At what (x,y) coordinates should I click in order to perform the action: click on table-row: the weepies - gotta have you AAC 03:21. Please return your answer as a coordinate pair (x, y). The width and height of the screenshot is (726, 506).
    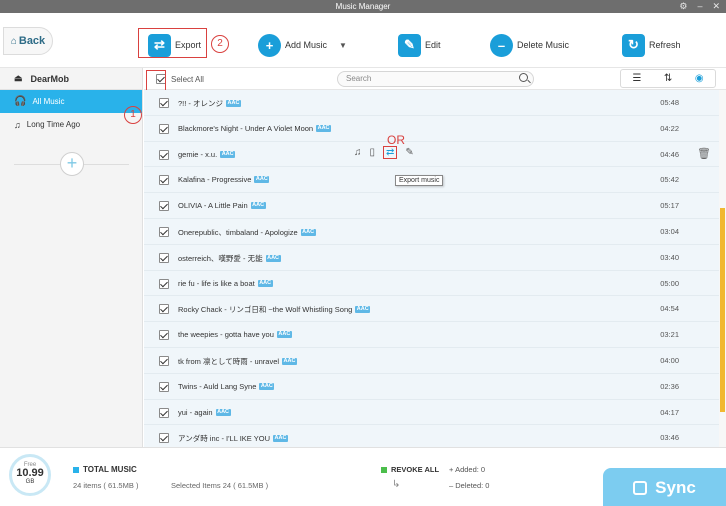
    Looking at the image, I should click on (431, 335).